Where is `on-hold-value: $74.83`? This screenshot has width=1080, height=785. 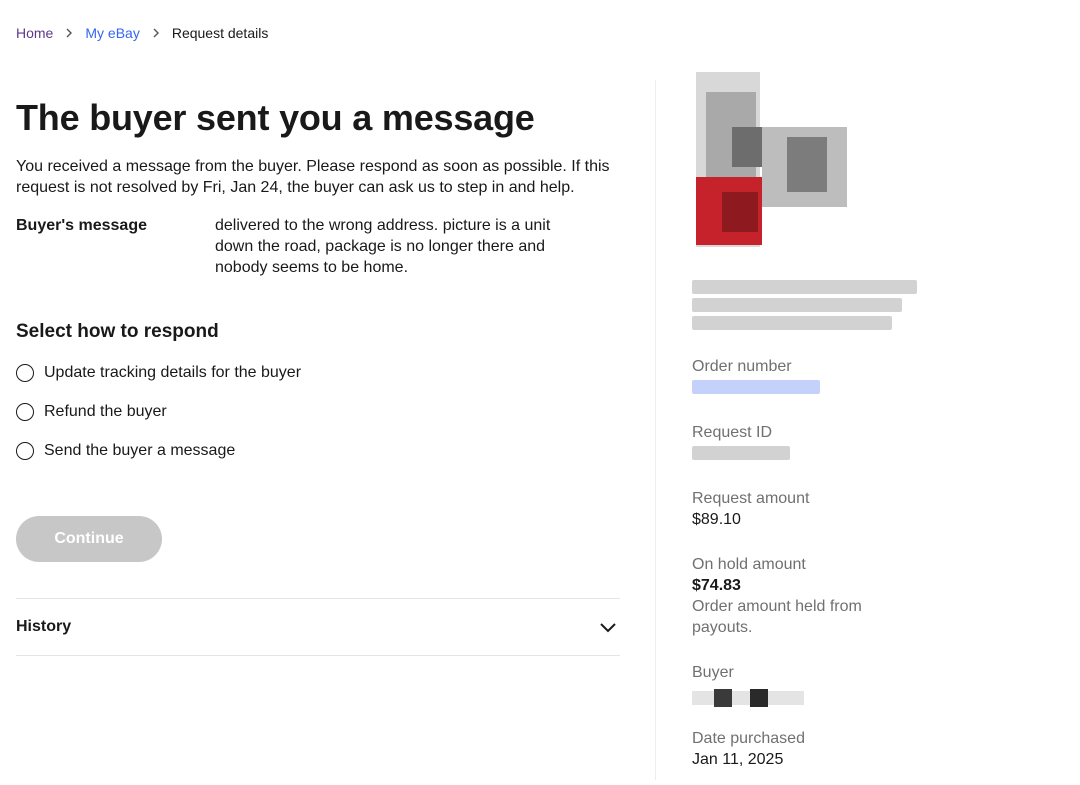 on-hold-value: $74.83 is located at coordinates (716, 585).